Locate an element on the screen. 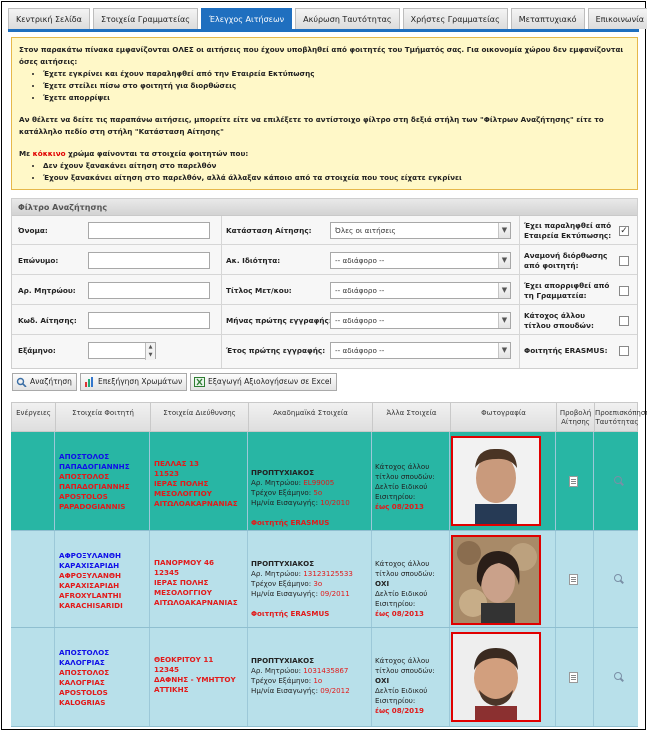 Image resolution: width=647 pixels, height=731 pixels. semester-value: 1ο is located at coordinates (318, 680).